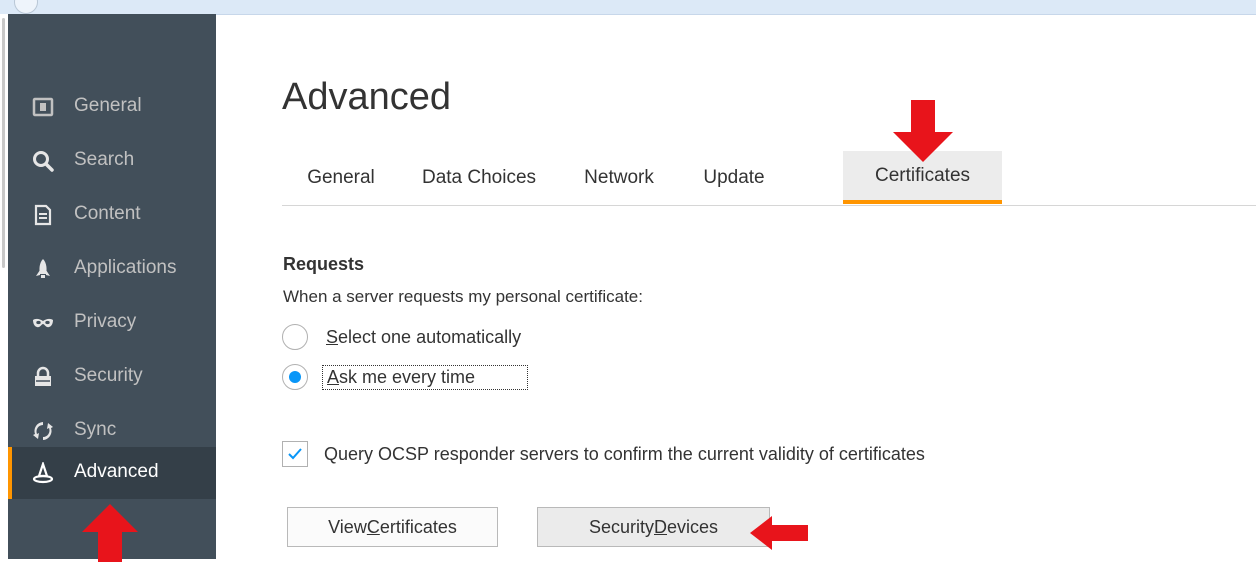  Describe the element at coordinates (43, 377) in the screenshot. I see `security-lock-icon` at that location.